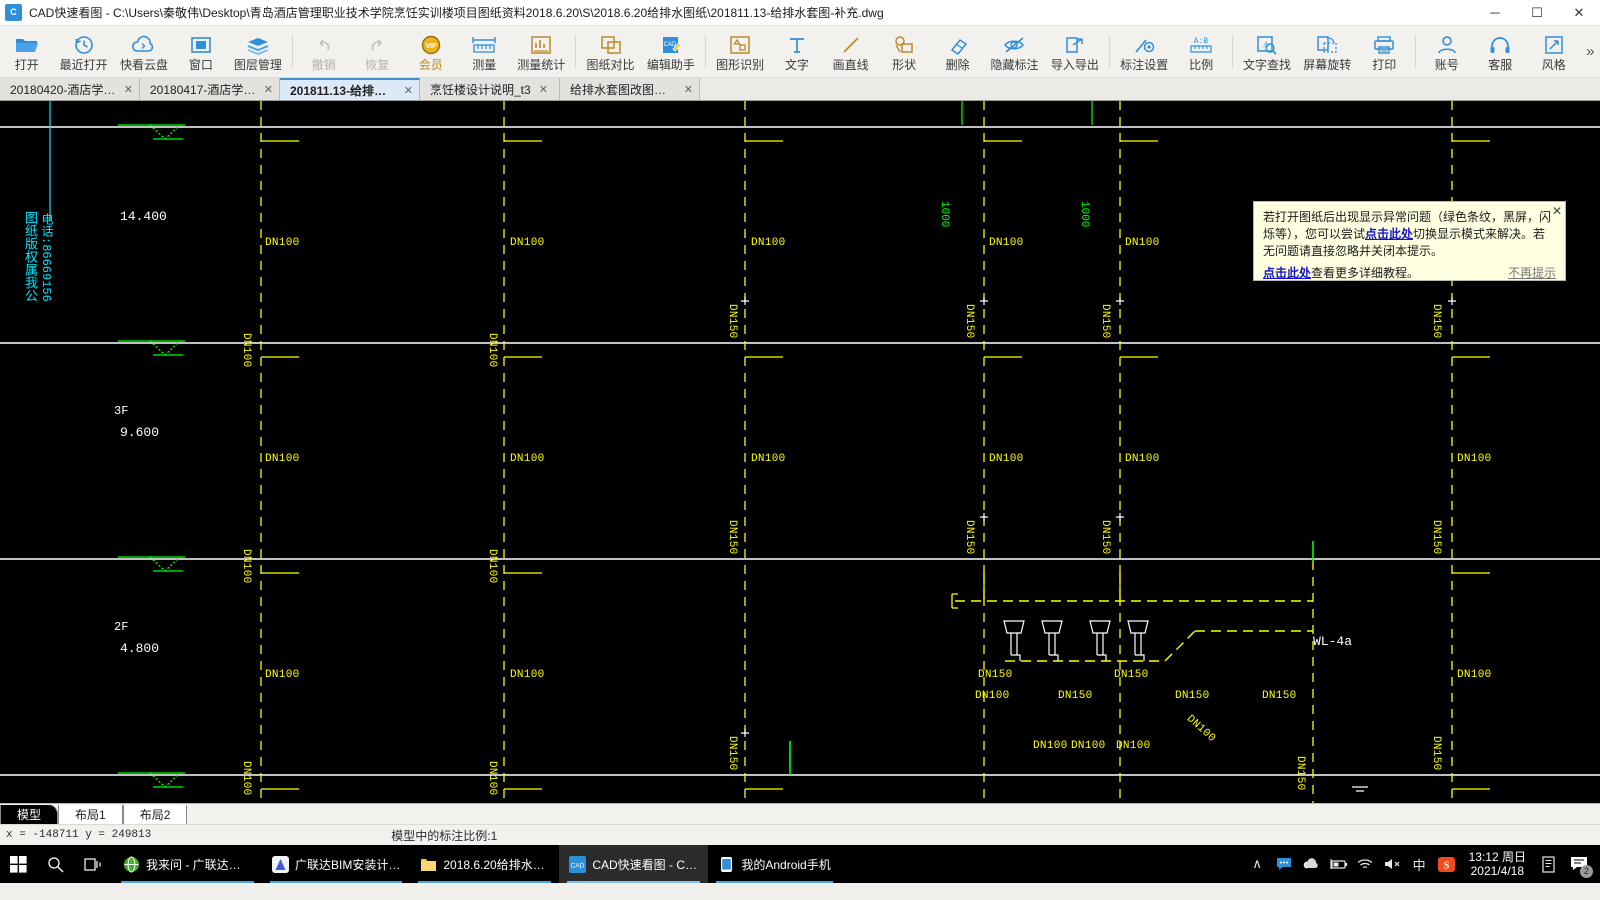  Describe the element at coordinates (1014, 65) in the screenshot. I see `toolbar-label: 隐藏标注` at that location.